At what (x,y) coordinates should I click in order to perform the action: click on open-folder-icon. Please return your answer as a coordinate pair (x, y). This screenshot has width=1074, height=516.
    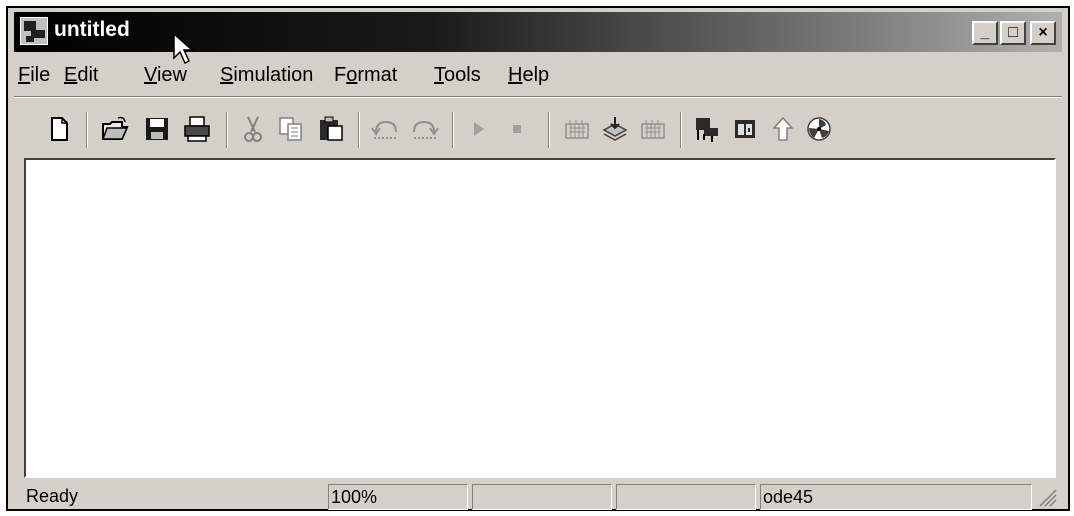
    Looking at the image, I should click on (115, 129).